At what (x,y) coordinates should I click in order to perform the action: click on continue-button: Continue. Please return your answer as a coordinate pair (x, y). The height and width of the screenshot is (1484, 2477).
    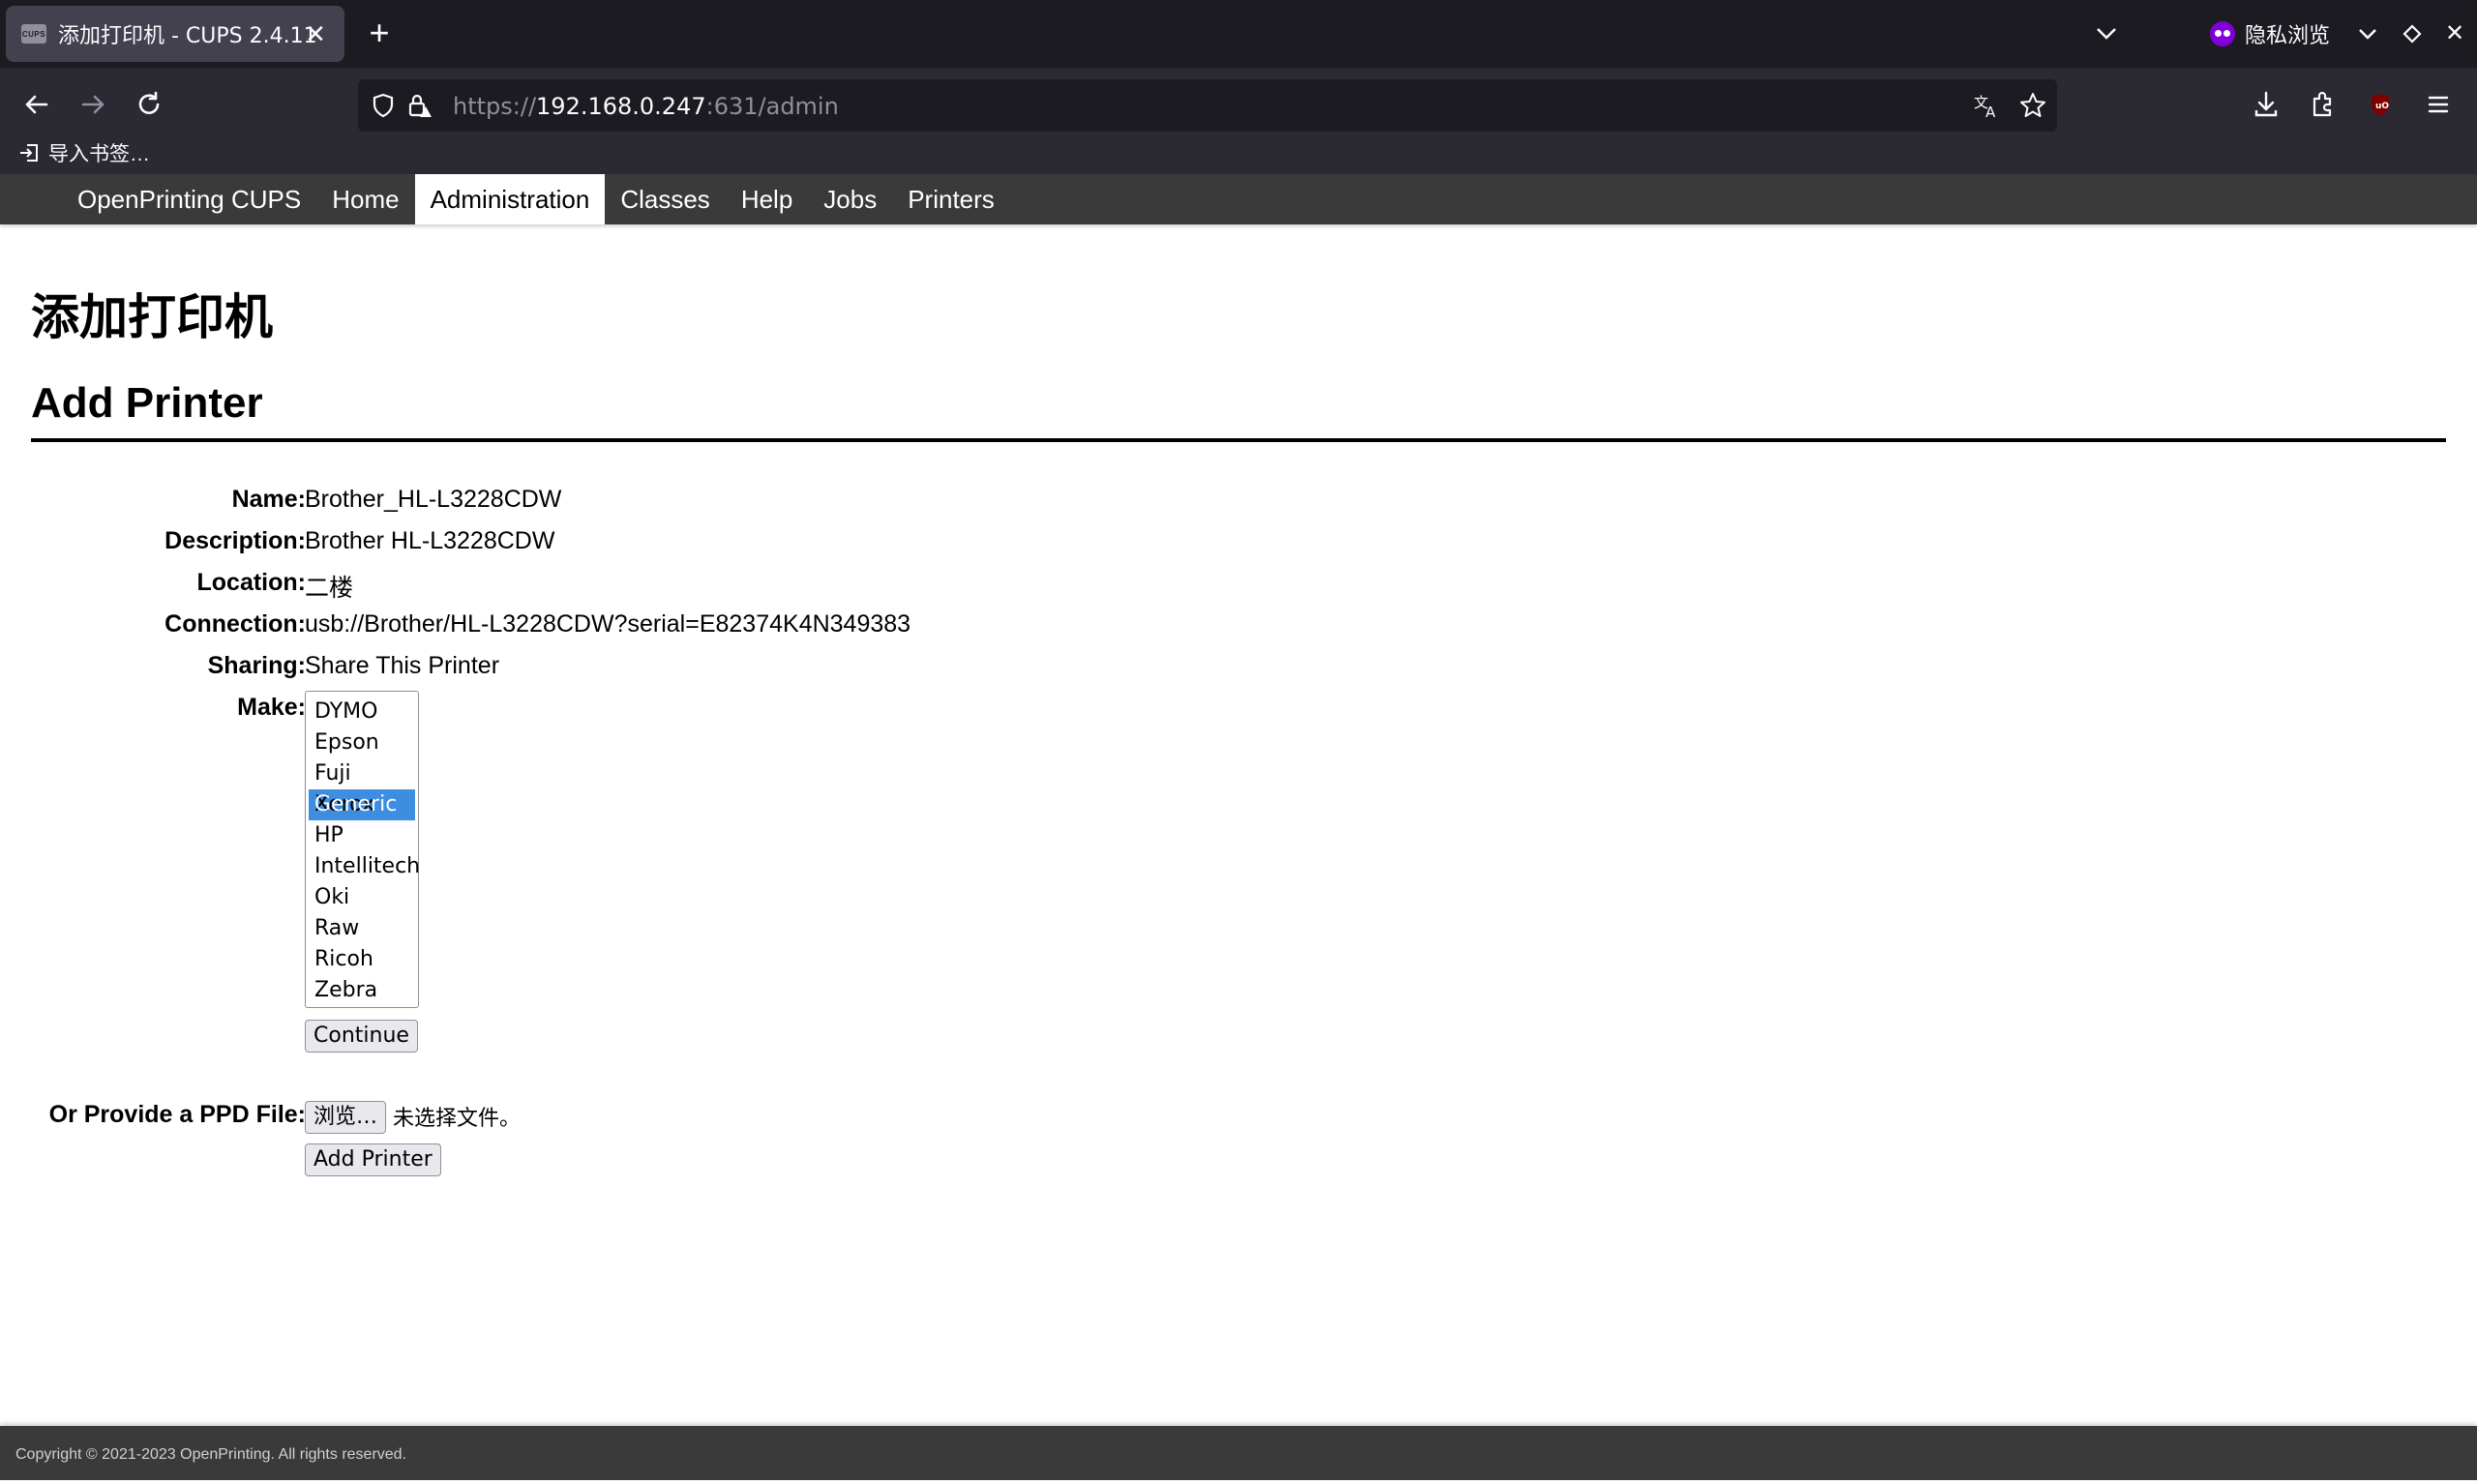
    Looking at the image, I should click on (361, 1036).